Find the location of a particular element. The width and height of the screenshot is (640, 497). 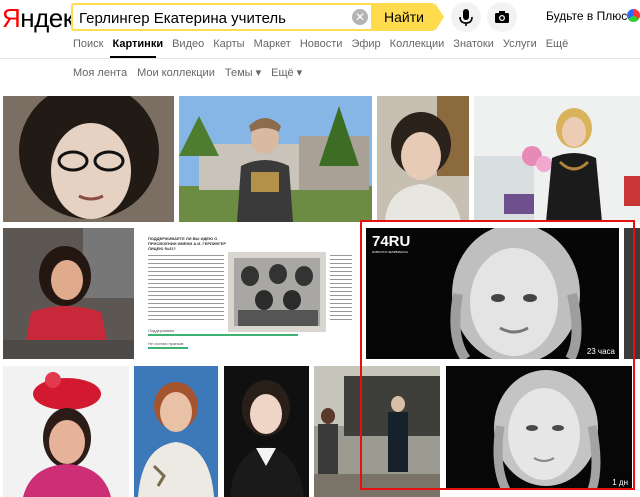

voice-search-button is located at coordinates (466, 17).